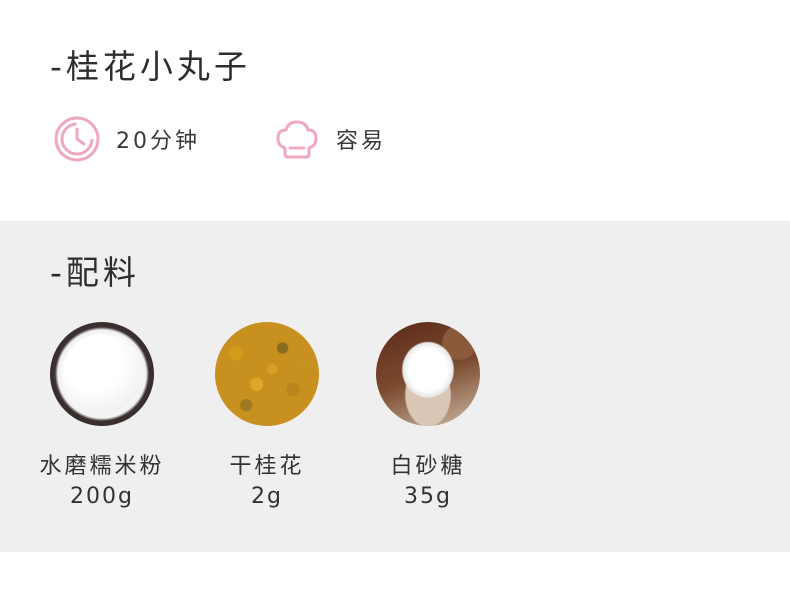 The height and width of the screenshot is (598, 790). I want to click on ingredient-amount: 35g, so click(428, 497).